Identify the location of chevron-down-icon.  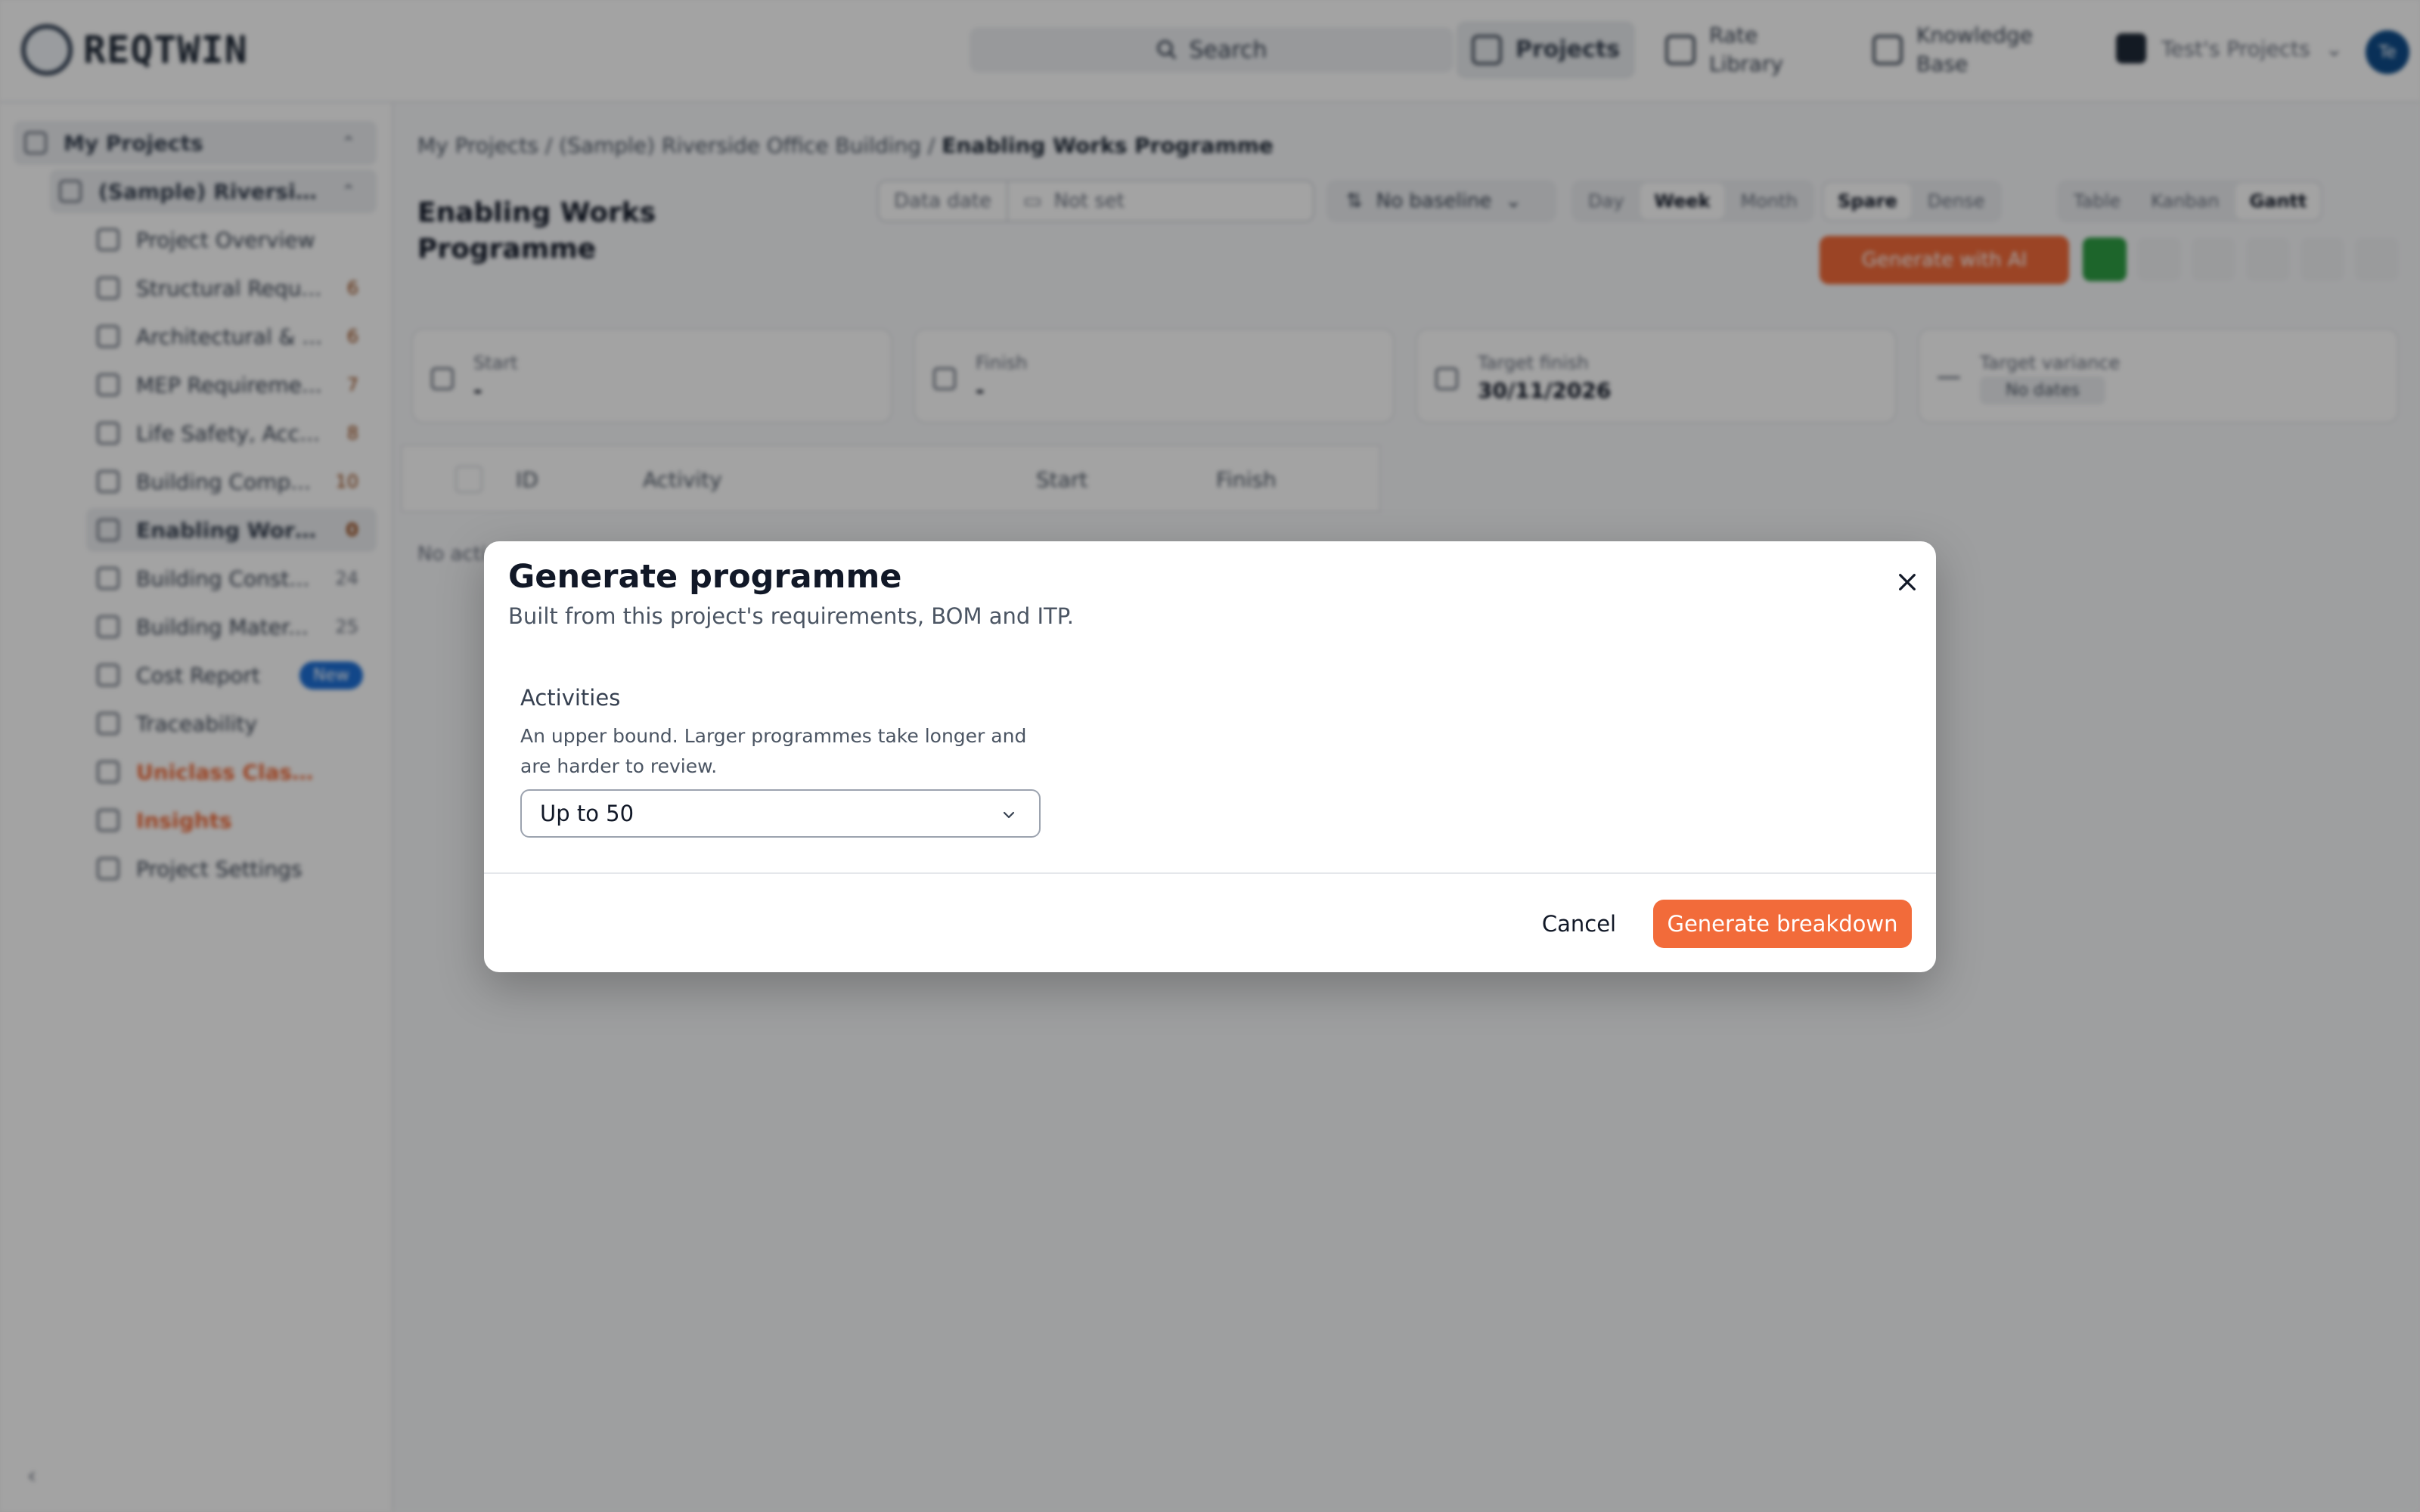
(1009, 815).